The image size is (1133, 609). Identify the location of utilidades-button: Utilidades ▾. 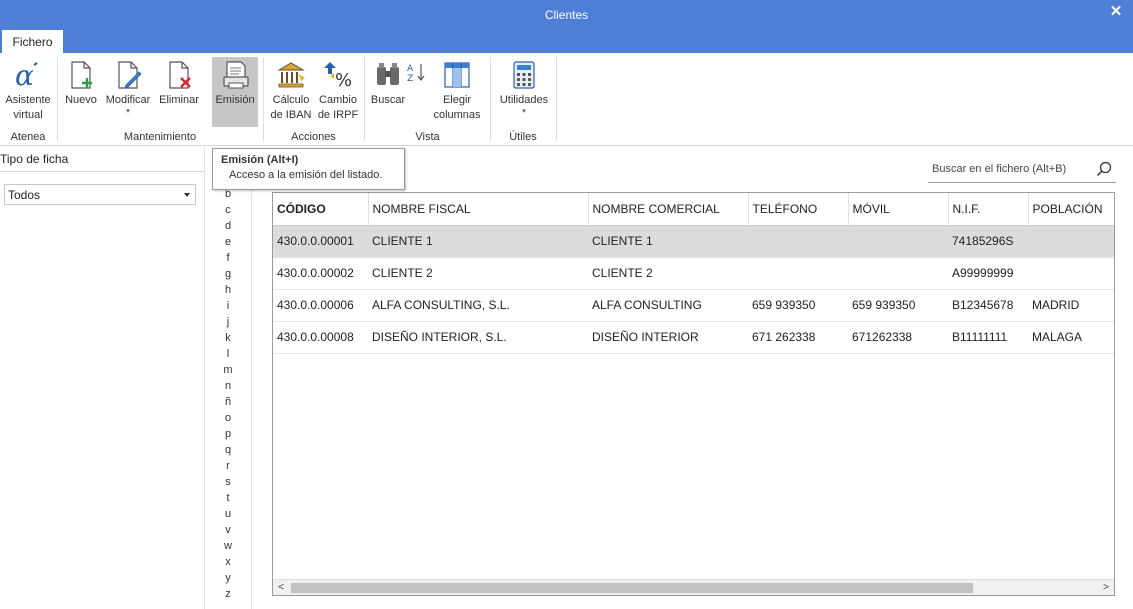
(524, 92).